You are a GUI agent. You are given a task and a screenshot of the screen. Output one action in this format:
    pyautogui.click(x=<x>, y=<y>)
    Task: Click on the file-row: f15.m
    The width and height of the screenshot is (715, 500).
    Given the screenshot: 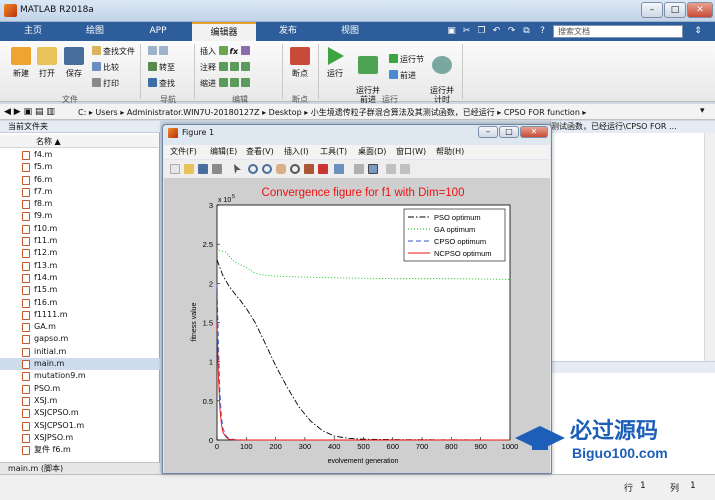 What is the action you would take?
    pyautogui.click(x=80, y=290)
    